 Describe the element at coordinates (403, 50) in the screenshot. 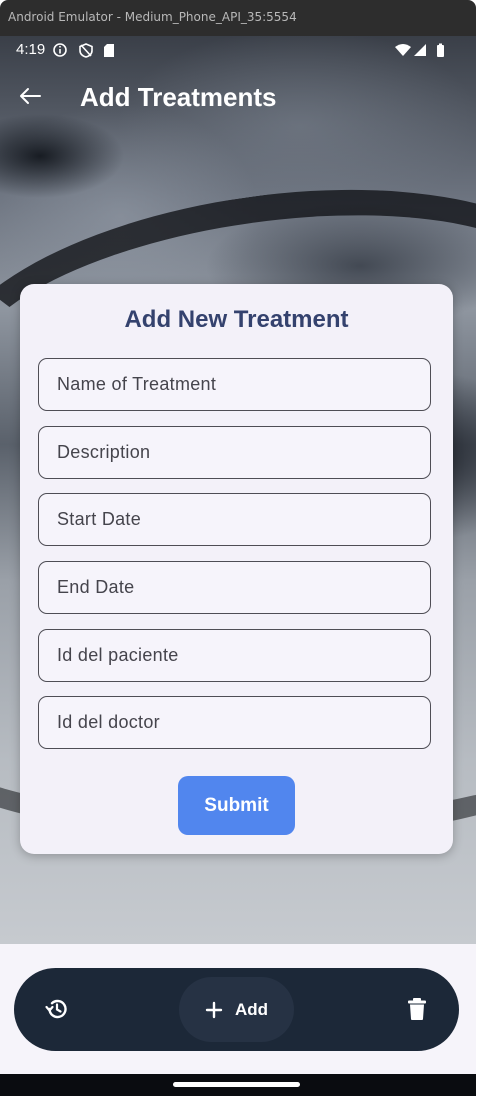

I see `wifi-icon` at that location.